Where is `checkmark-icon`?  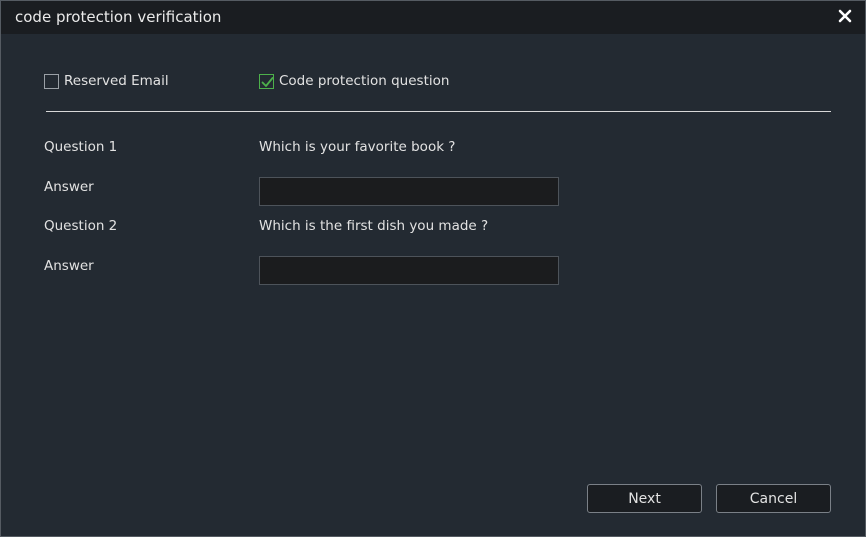 checkmark-icon is located at coordinates (267, 81).